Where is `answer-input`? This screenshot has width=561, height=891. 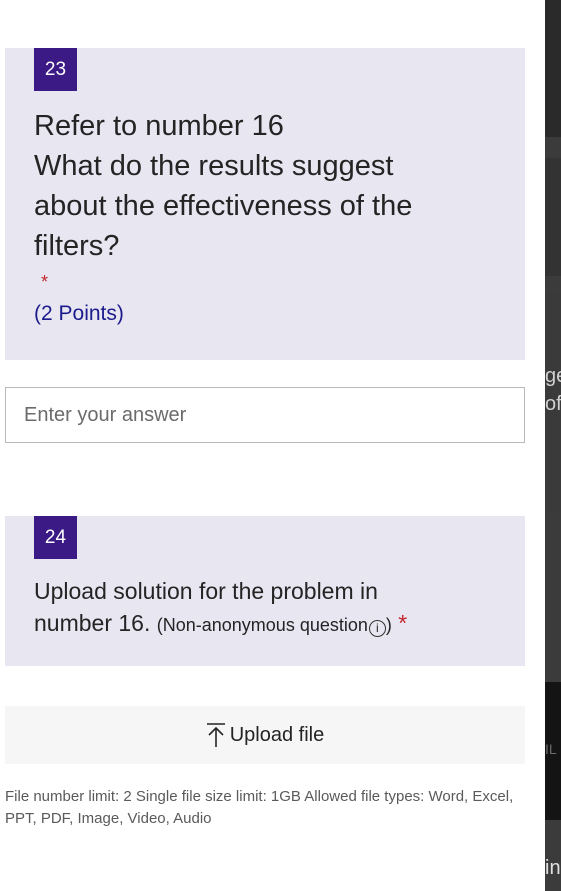 answer-input is located at coordinates (265, 415).